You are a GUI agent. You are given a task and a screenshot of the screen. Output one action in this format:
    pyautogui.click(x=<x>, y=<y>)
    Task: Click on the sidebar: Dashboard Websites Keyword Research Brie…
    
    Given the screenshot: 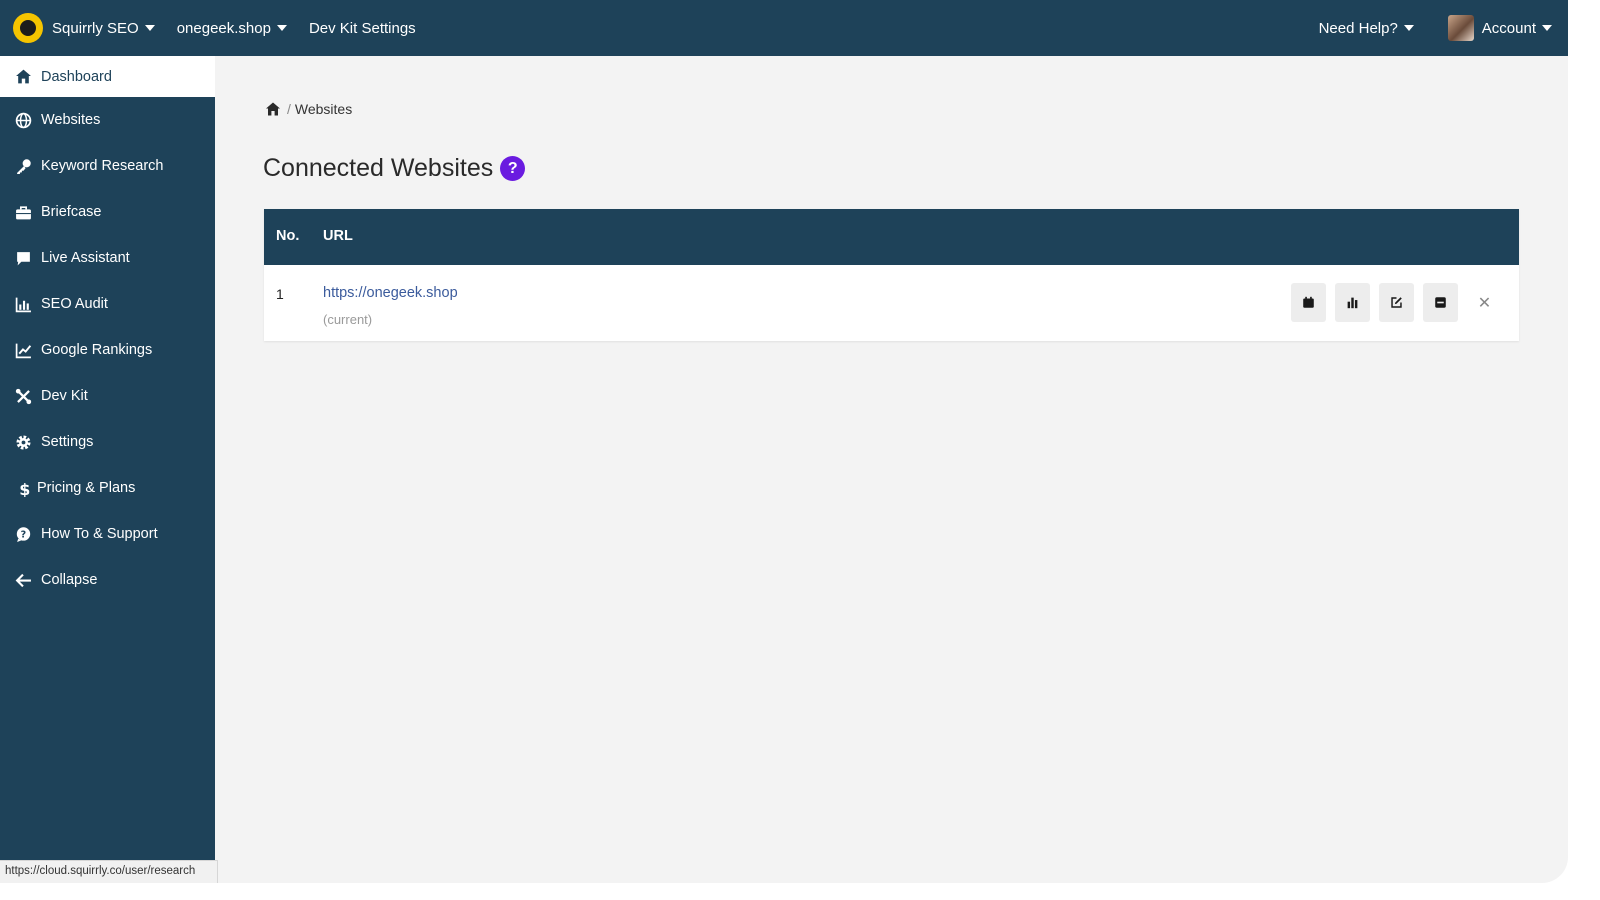 What is the action you would take?
    pyautogui.click(x=107, y=458)
    